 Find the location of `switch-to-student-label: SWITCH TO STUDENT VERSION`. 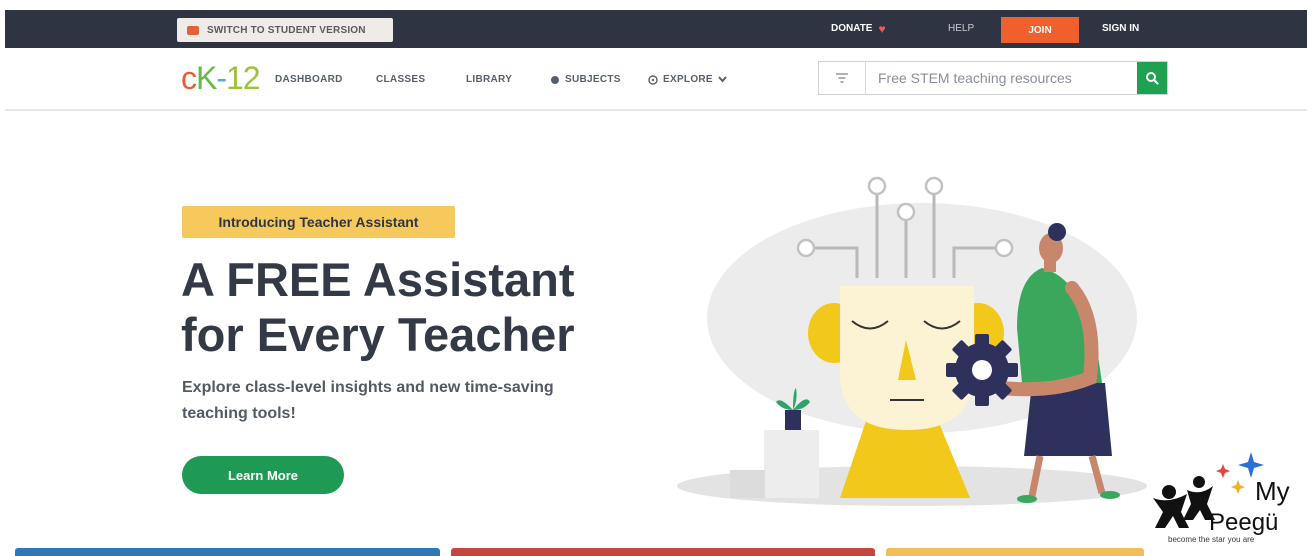

switch-to-student-label: SWITCH TO STUDENT VERSION is located at coordinates (286, 30).